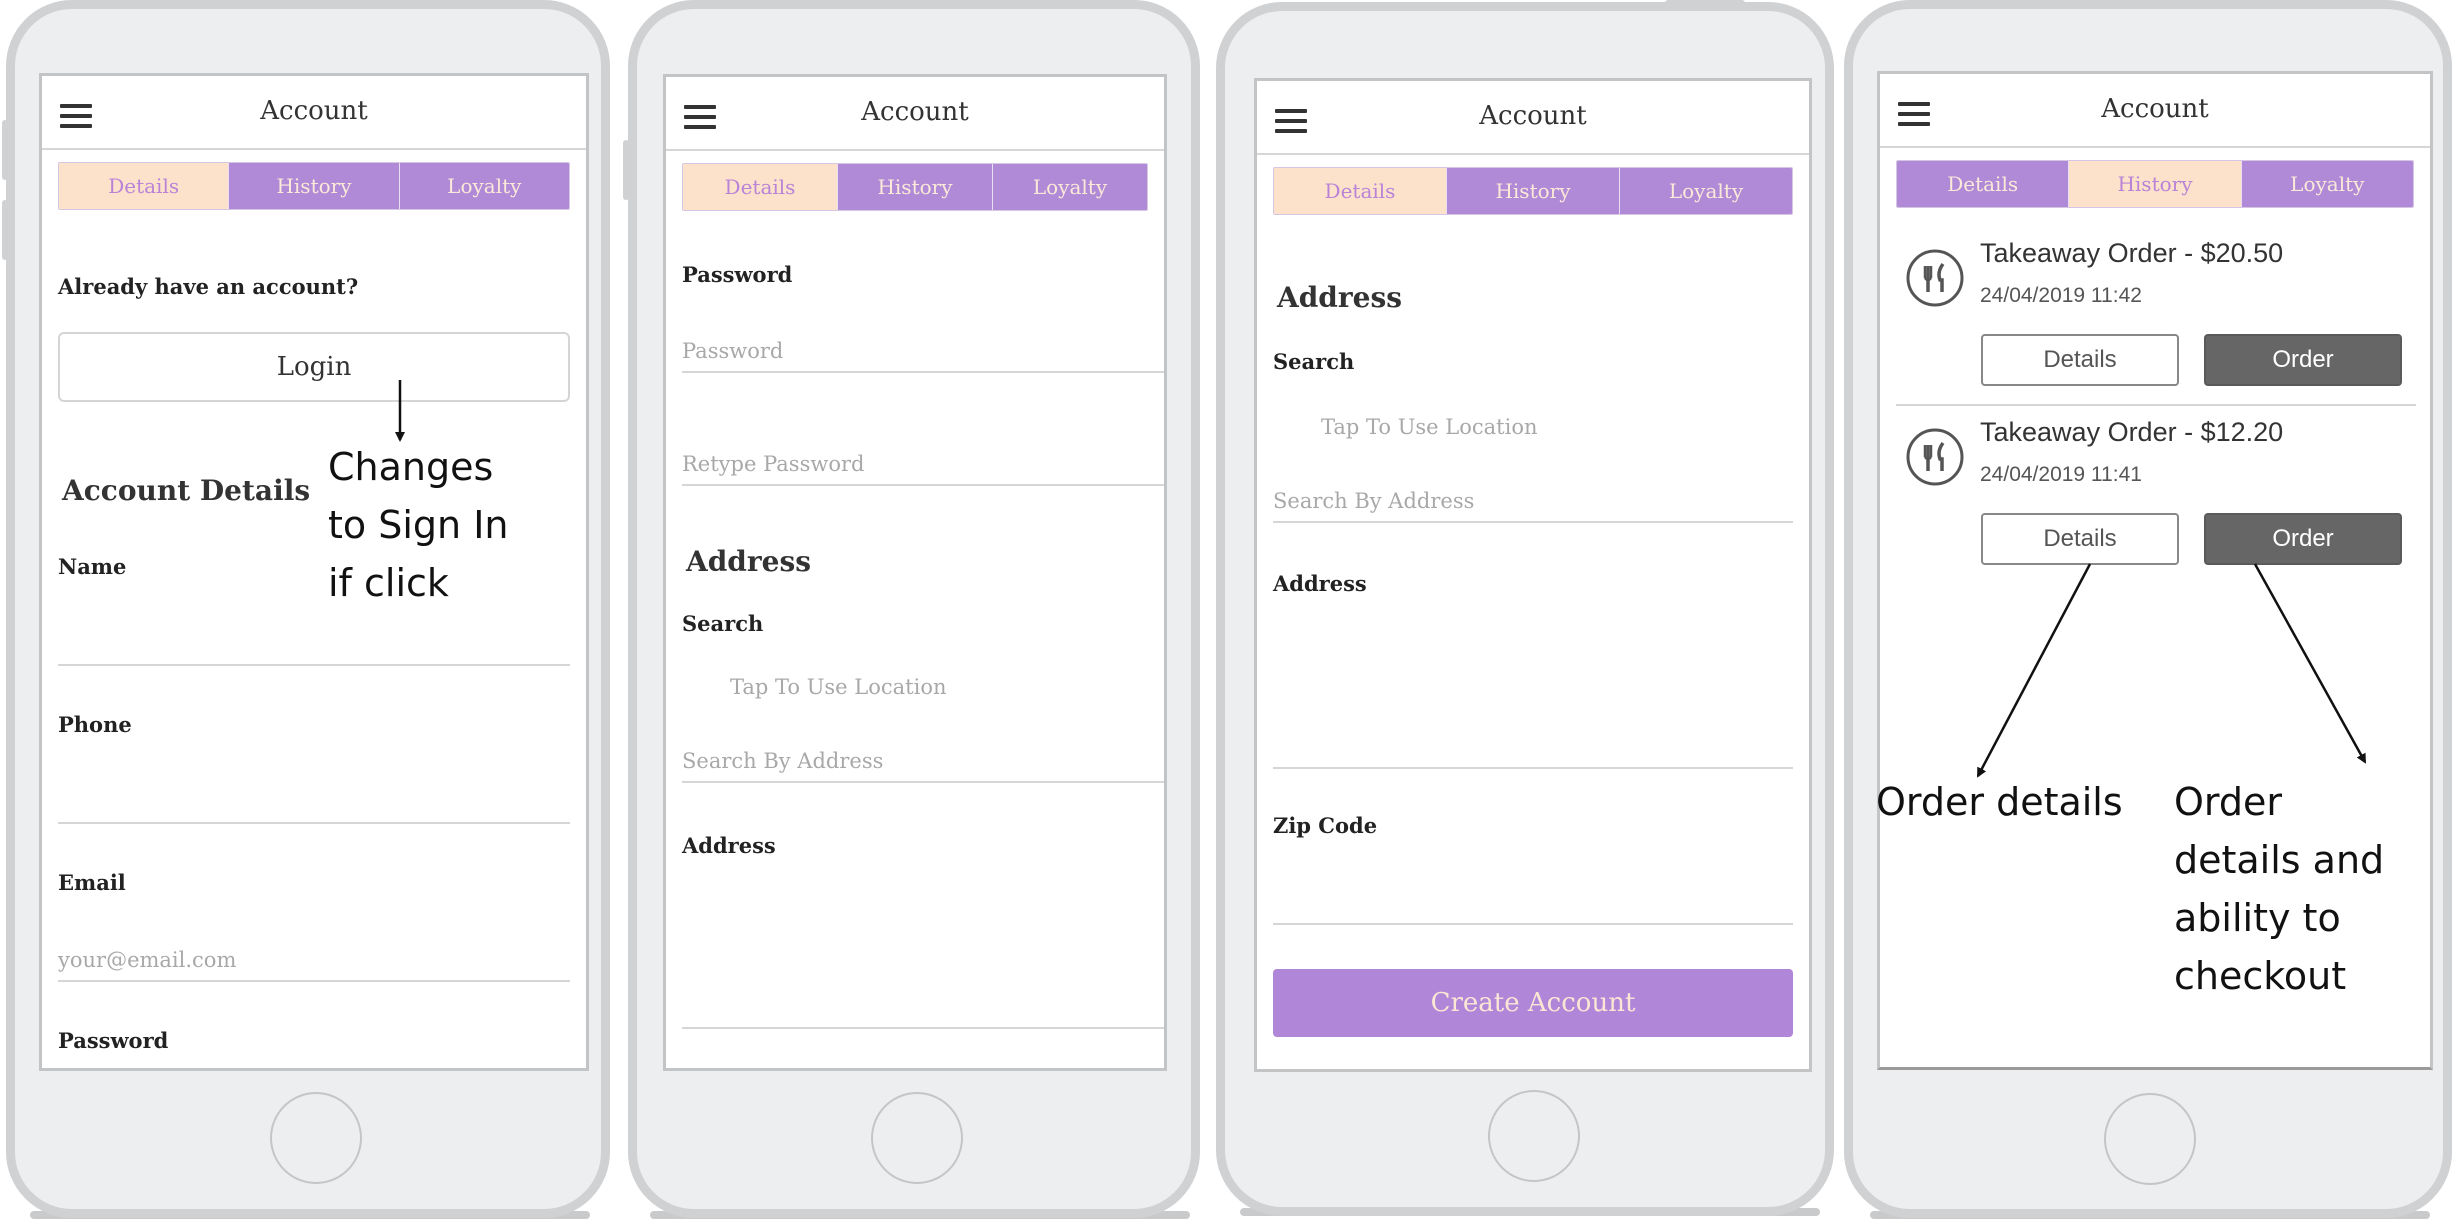  I want to click on retype-password-field: Retype Password, so click(773, 464).